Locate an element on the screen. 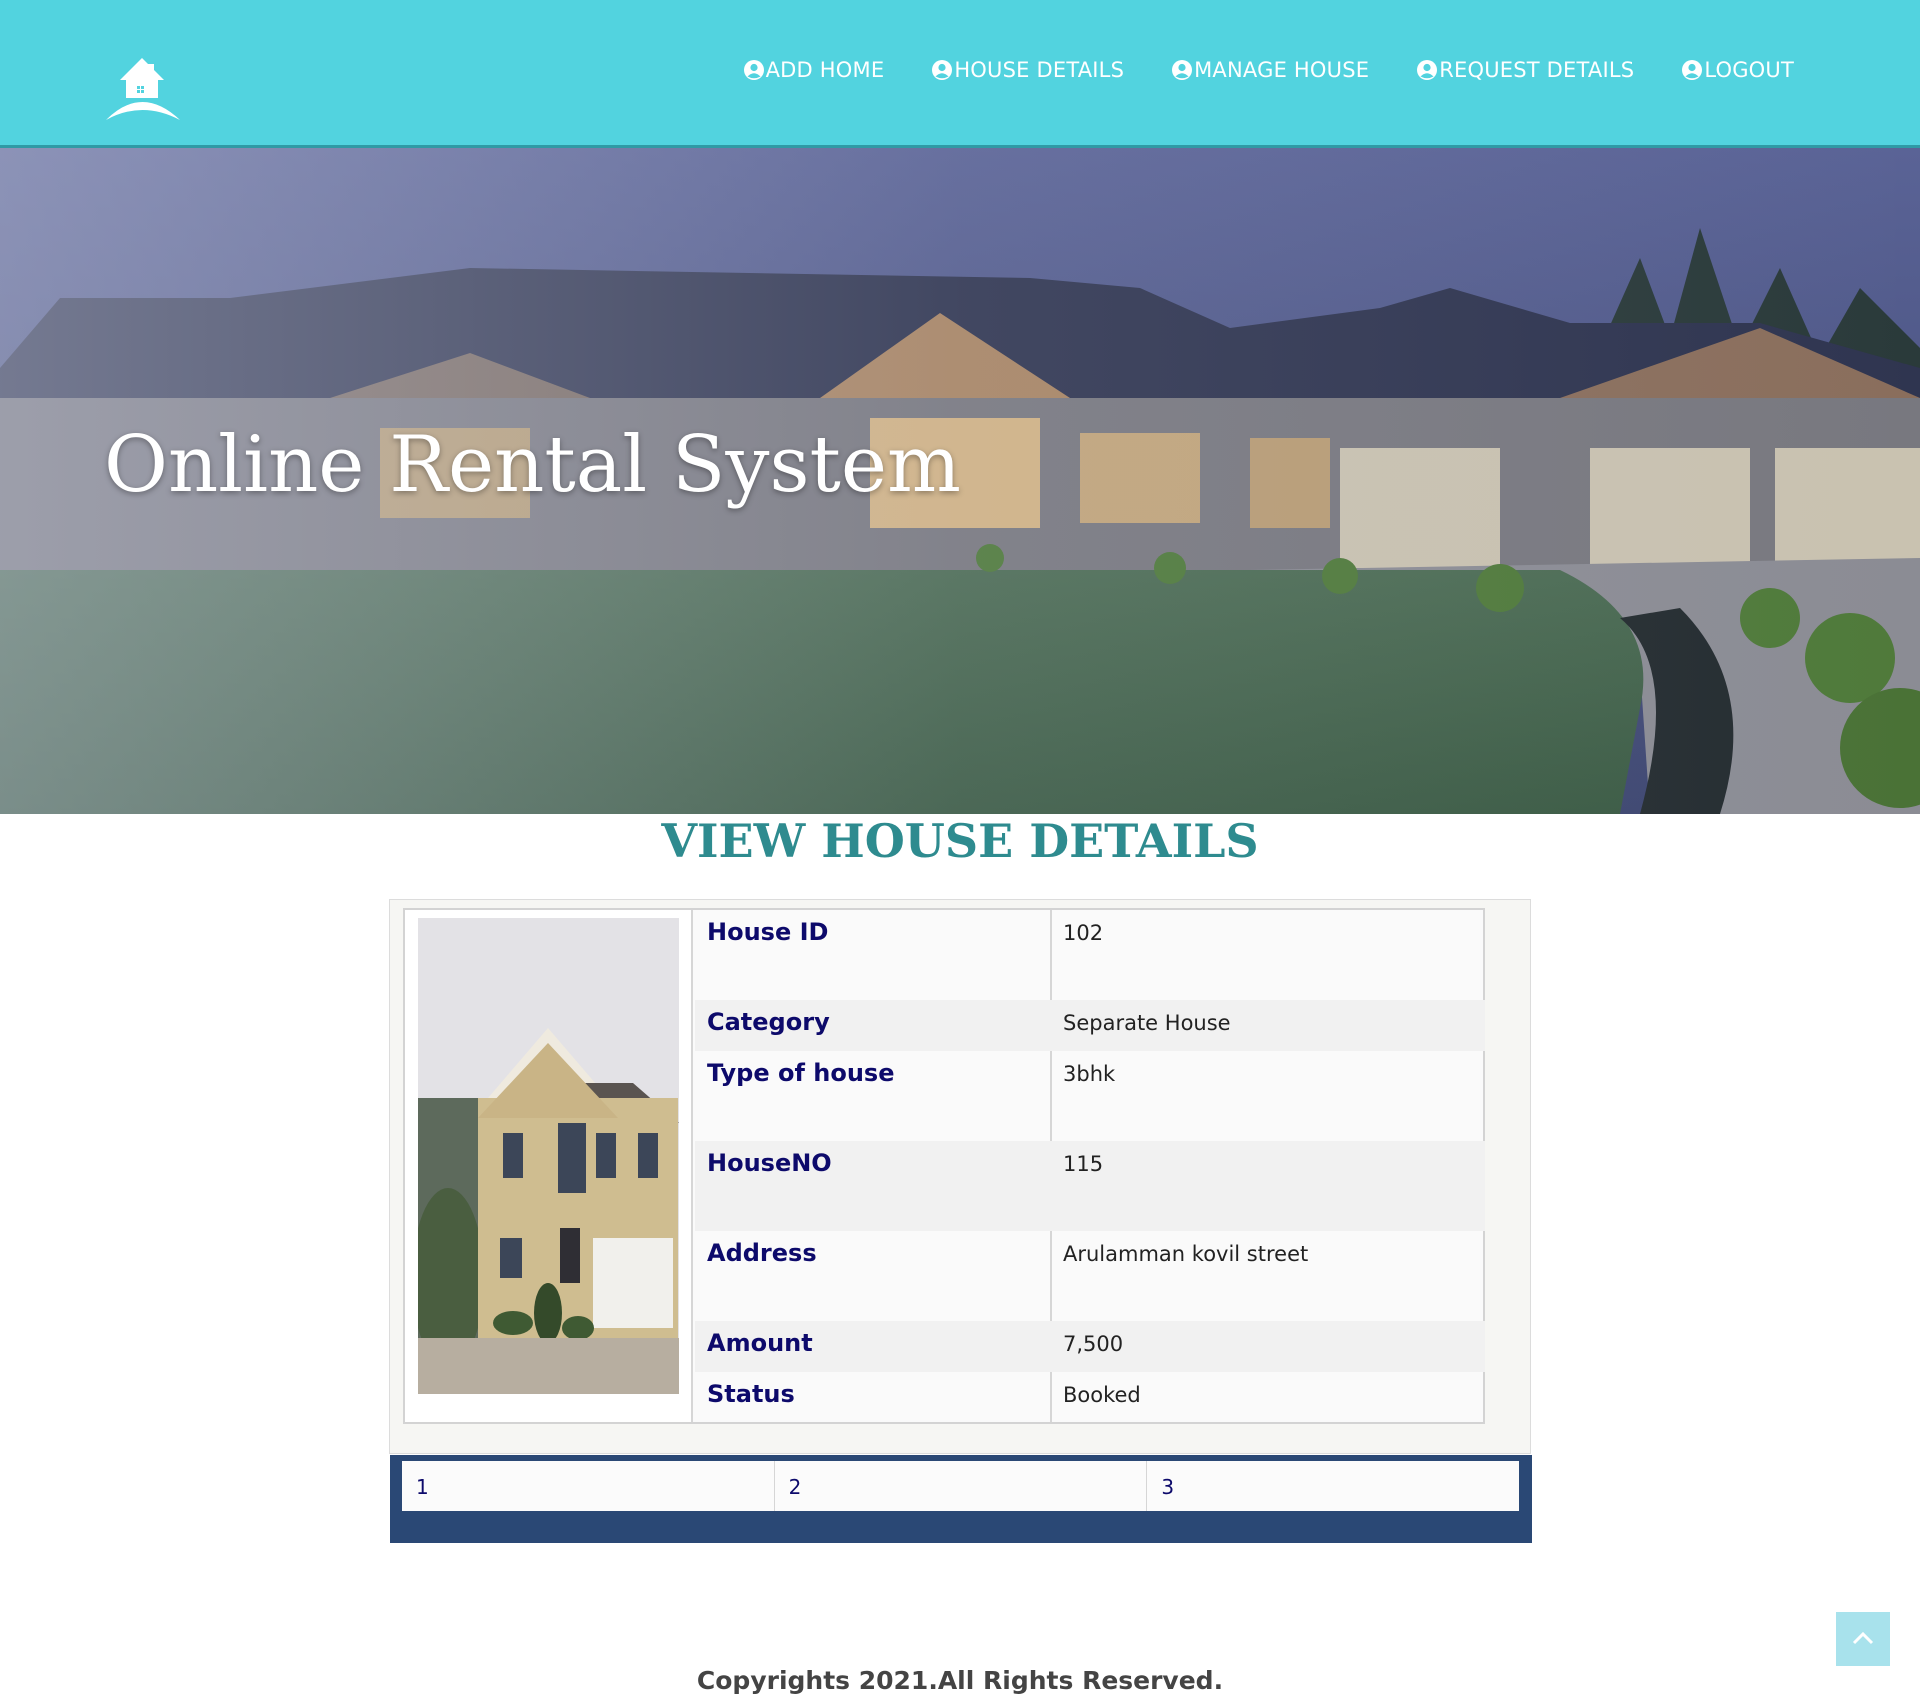  nav-add-home: ADD HOME is located at coordinates (814, 70).